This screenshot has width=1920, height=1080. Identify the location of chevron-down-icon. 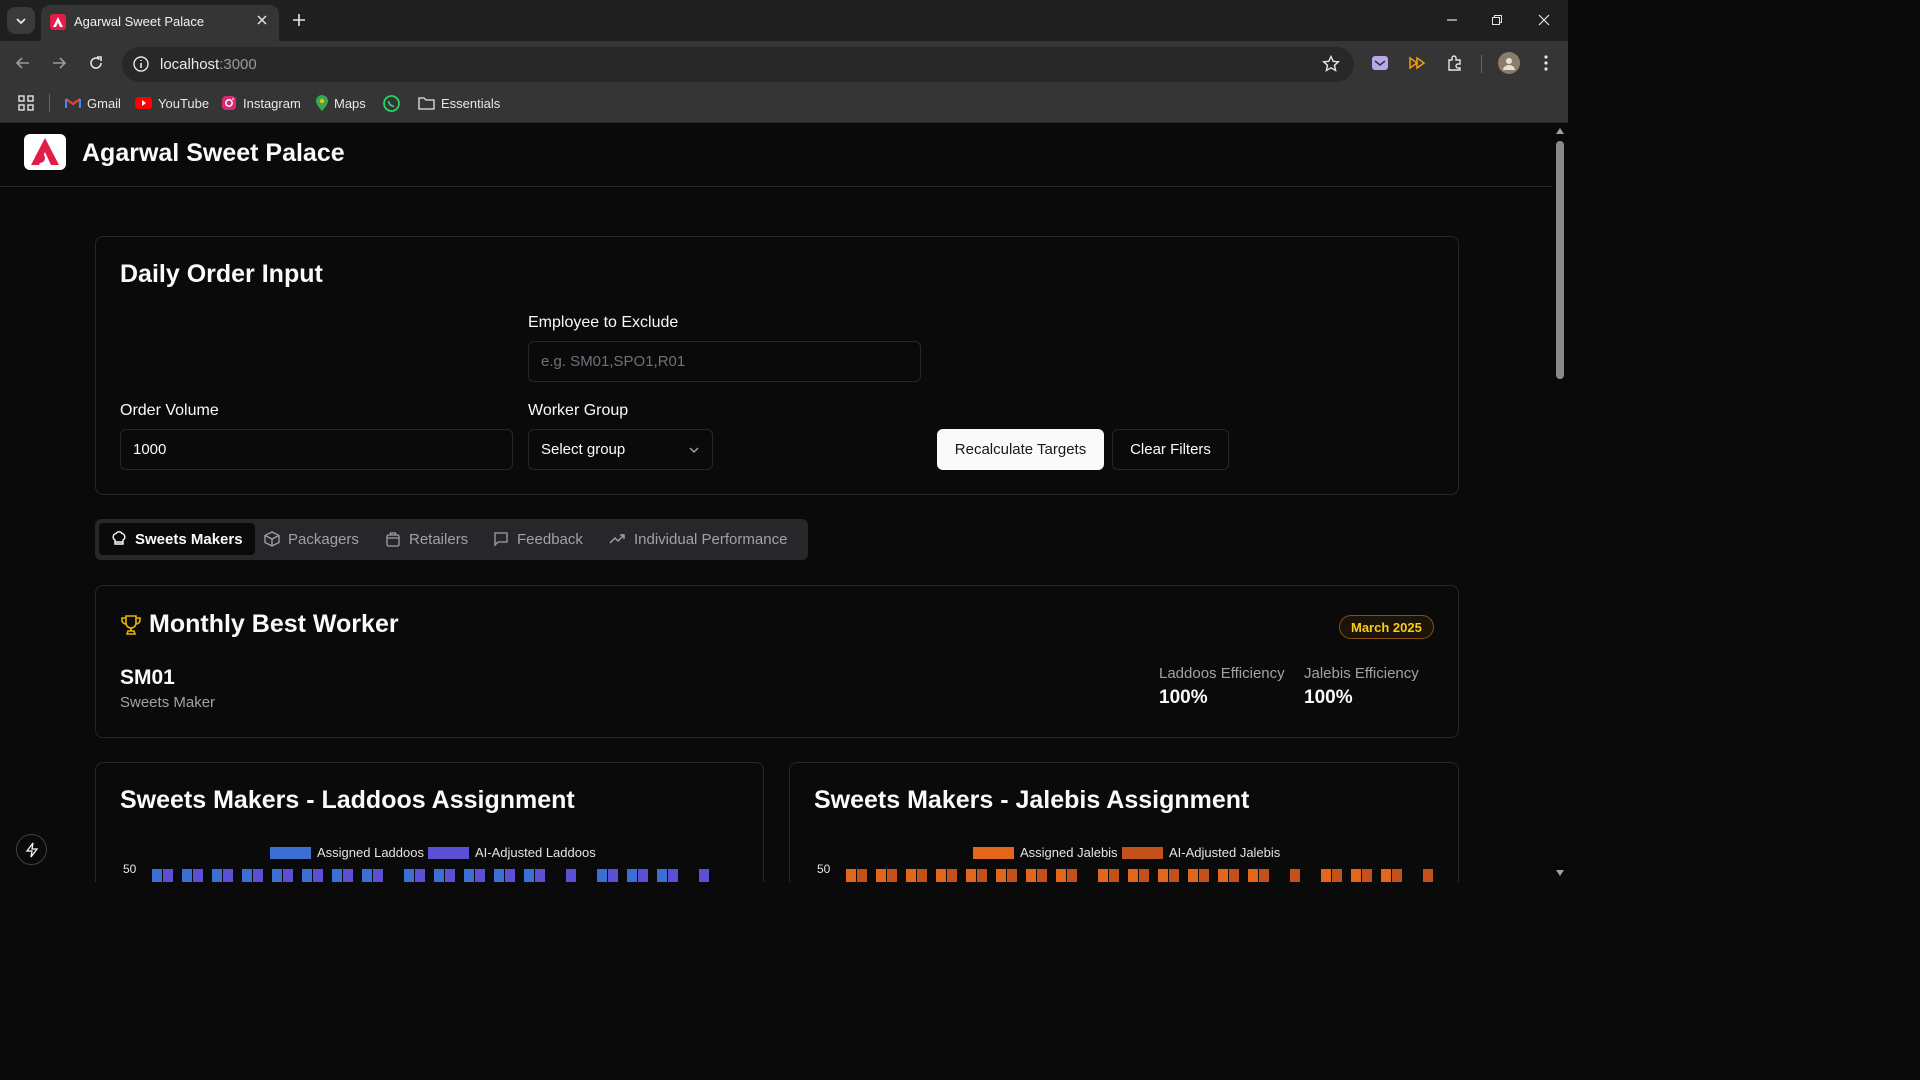
(21, 20).